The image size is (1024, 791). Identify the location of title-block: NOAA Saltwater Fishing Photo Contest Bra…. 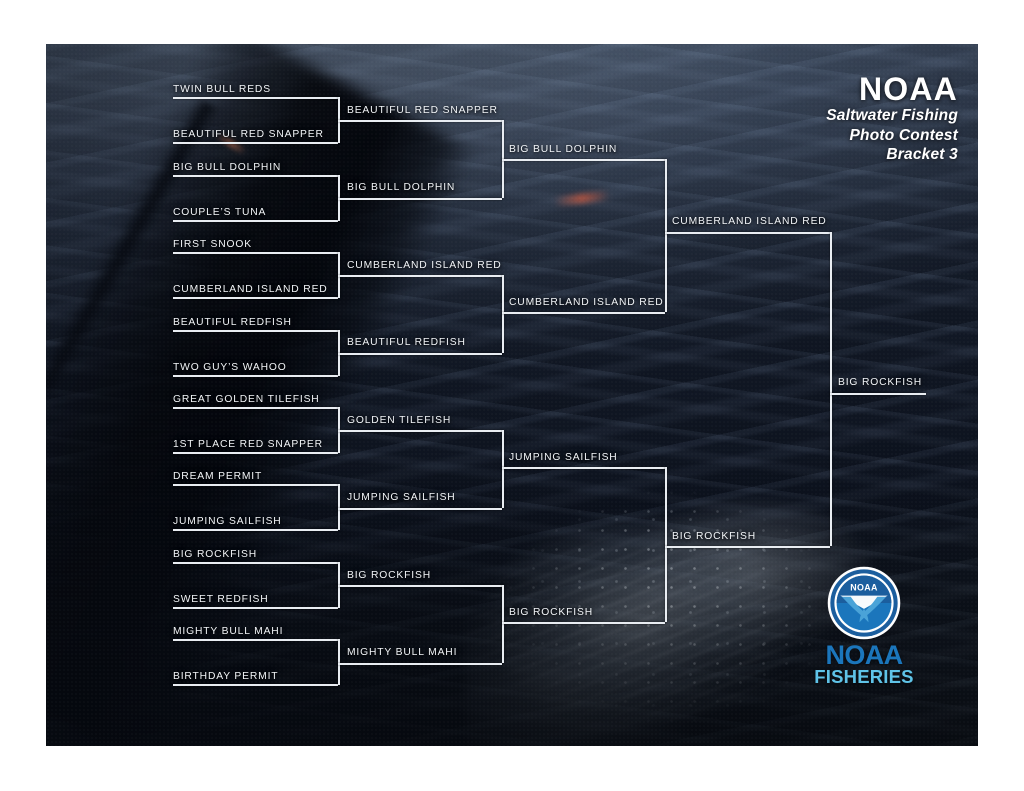
(892, 118).